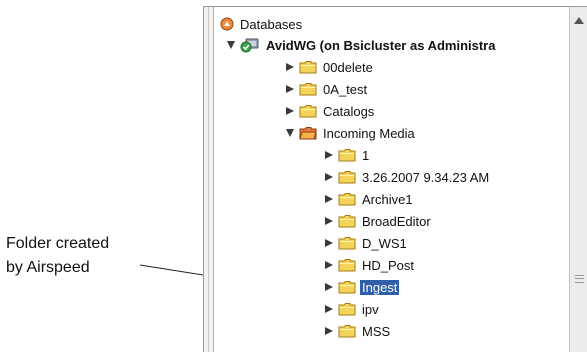 The height and width of the screenshot is (352, 587). I want to click on tree-folder-d-ws1: D_WS1, so click(367, 243).